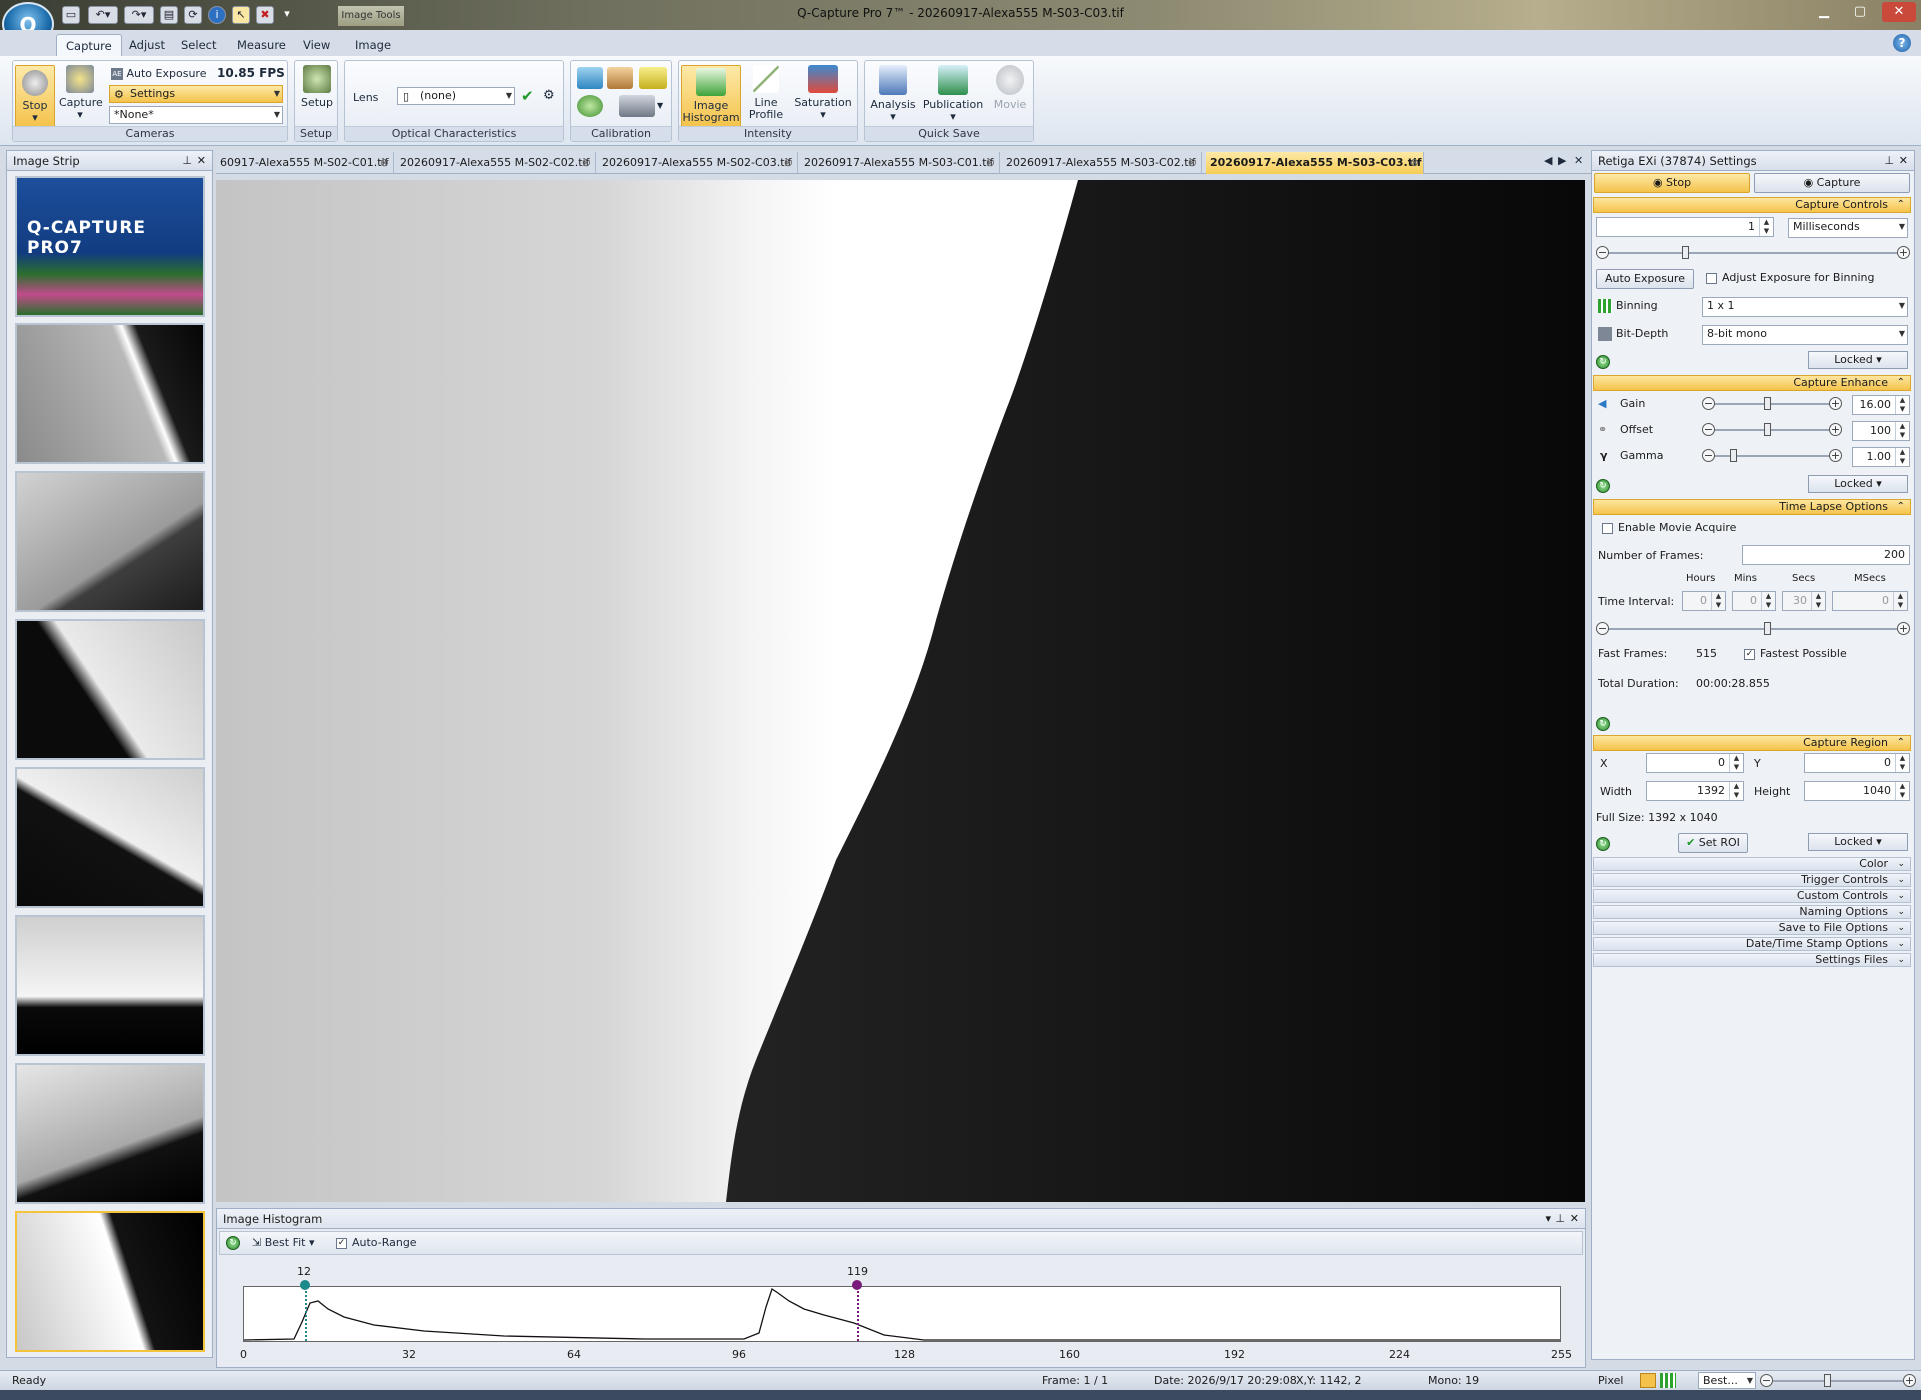 Image resolution: width=1921 pixels, height=1400 pixels. Describe the element at coordinates (711, 97) in the screenshot. I see `image-histogram-button: Image Histogram` at that location.